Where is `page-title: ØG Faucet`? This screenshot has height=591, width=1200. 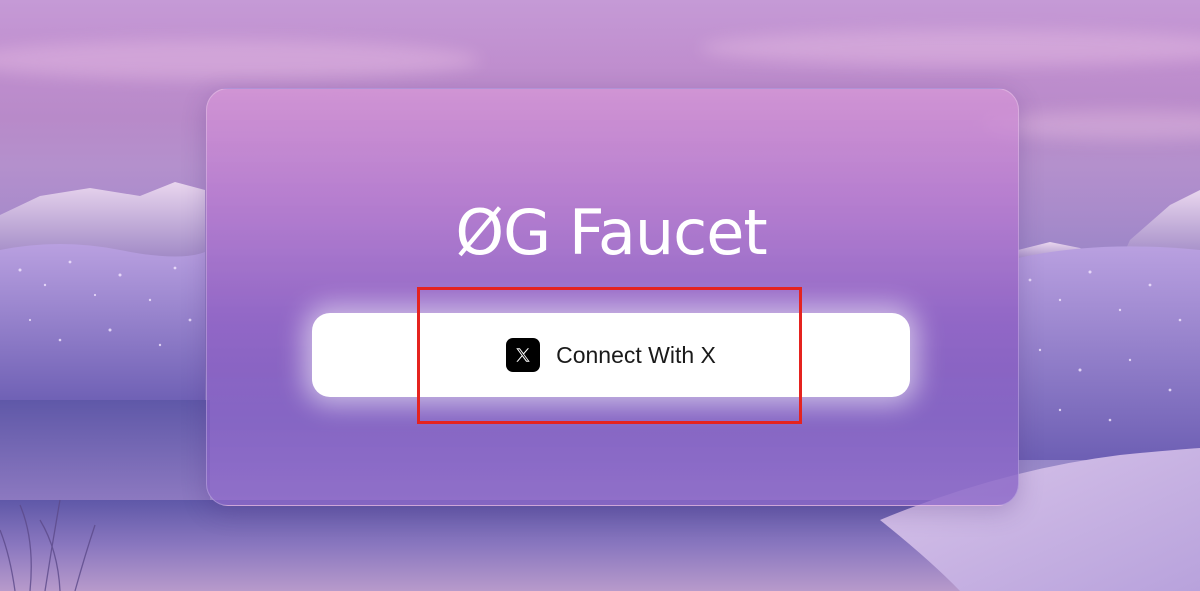
page-title: ØG Faucet is located at coordinates (611, 232).